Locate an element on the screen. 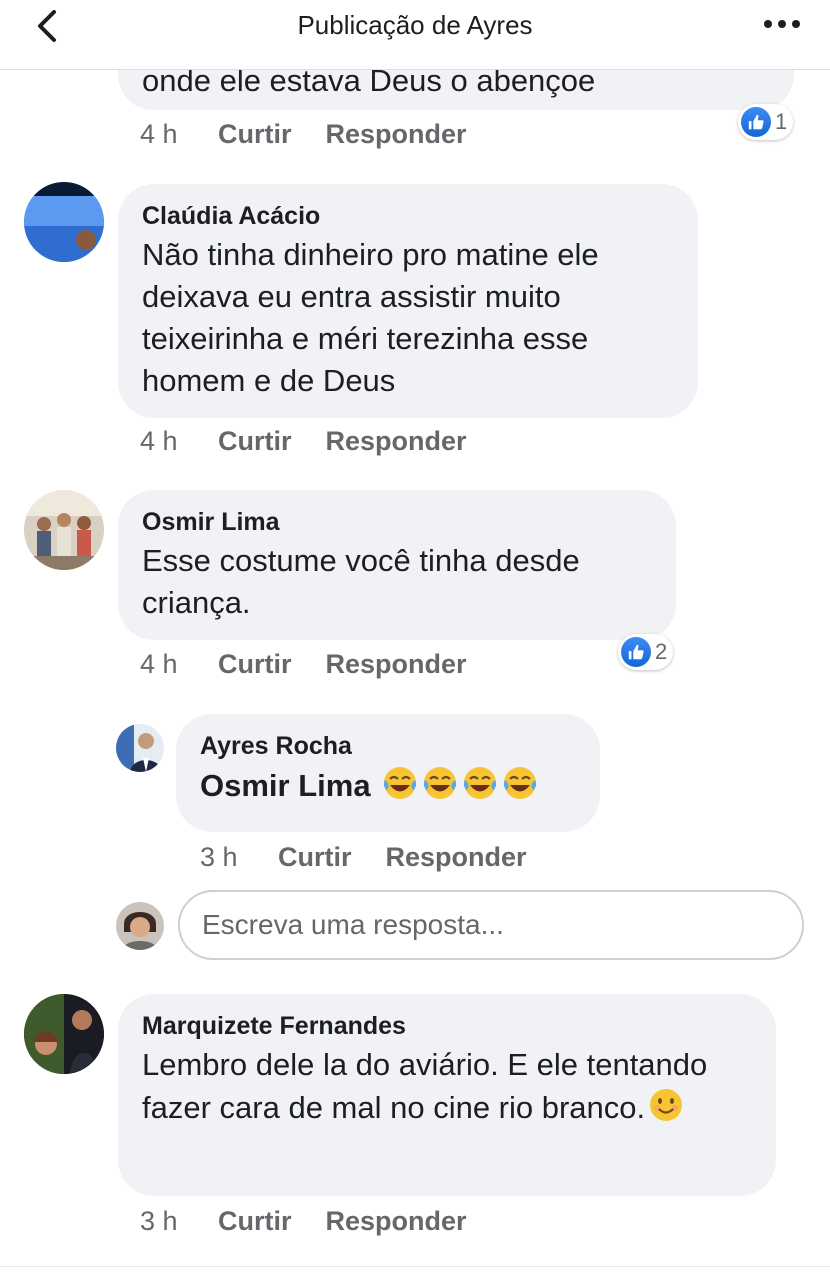  comment-bubble: Ayres Rocha Osmir Lima is located at coordinates (388, 773).